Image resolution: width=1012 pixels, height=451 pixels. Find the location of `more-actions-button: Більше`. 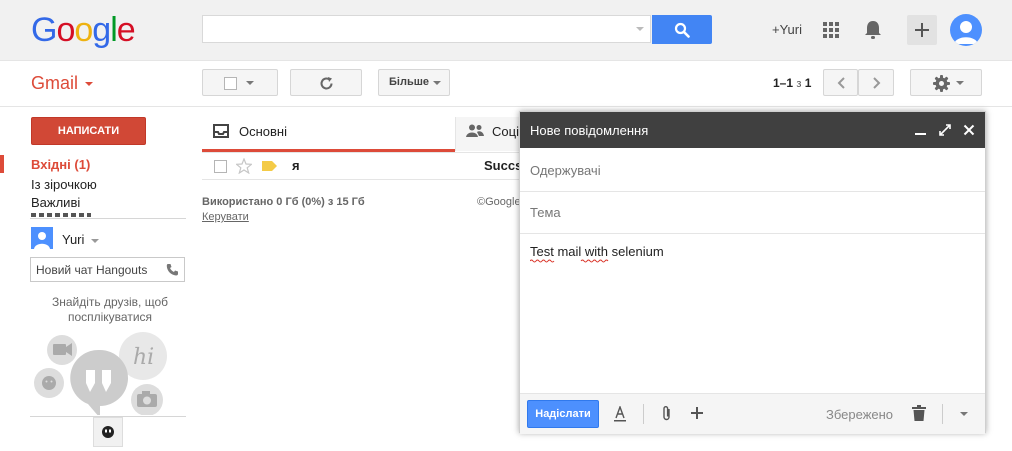

more-actions-button: Більше is located at coordinates (414, 82).